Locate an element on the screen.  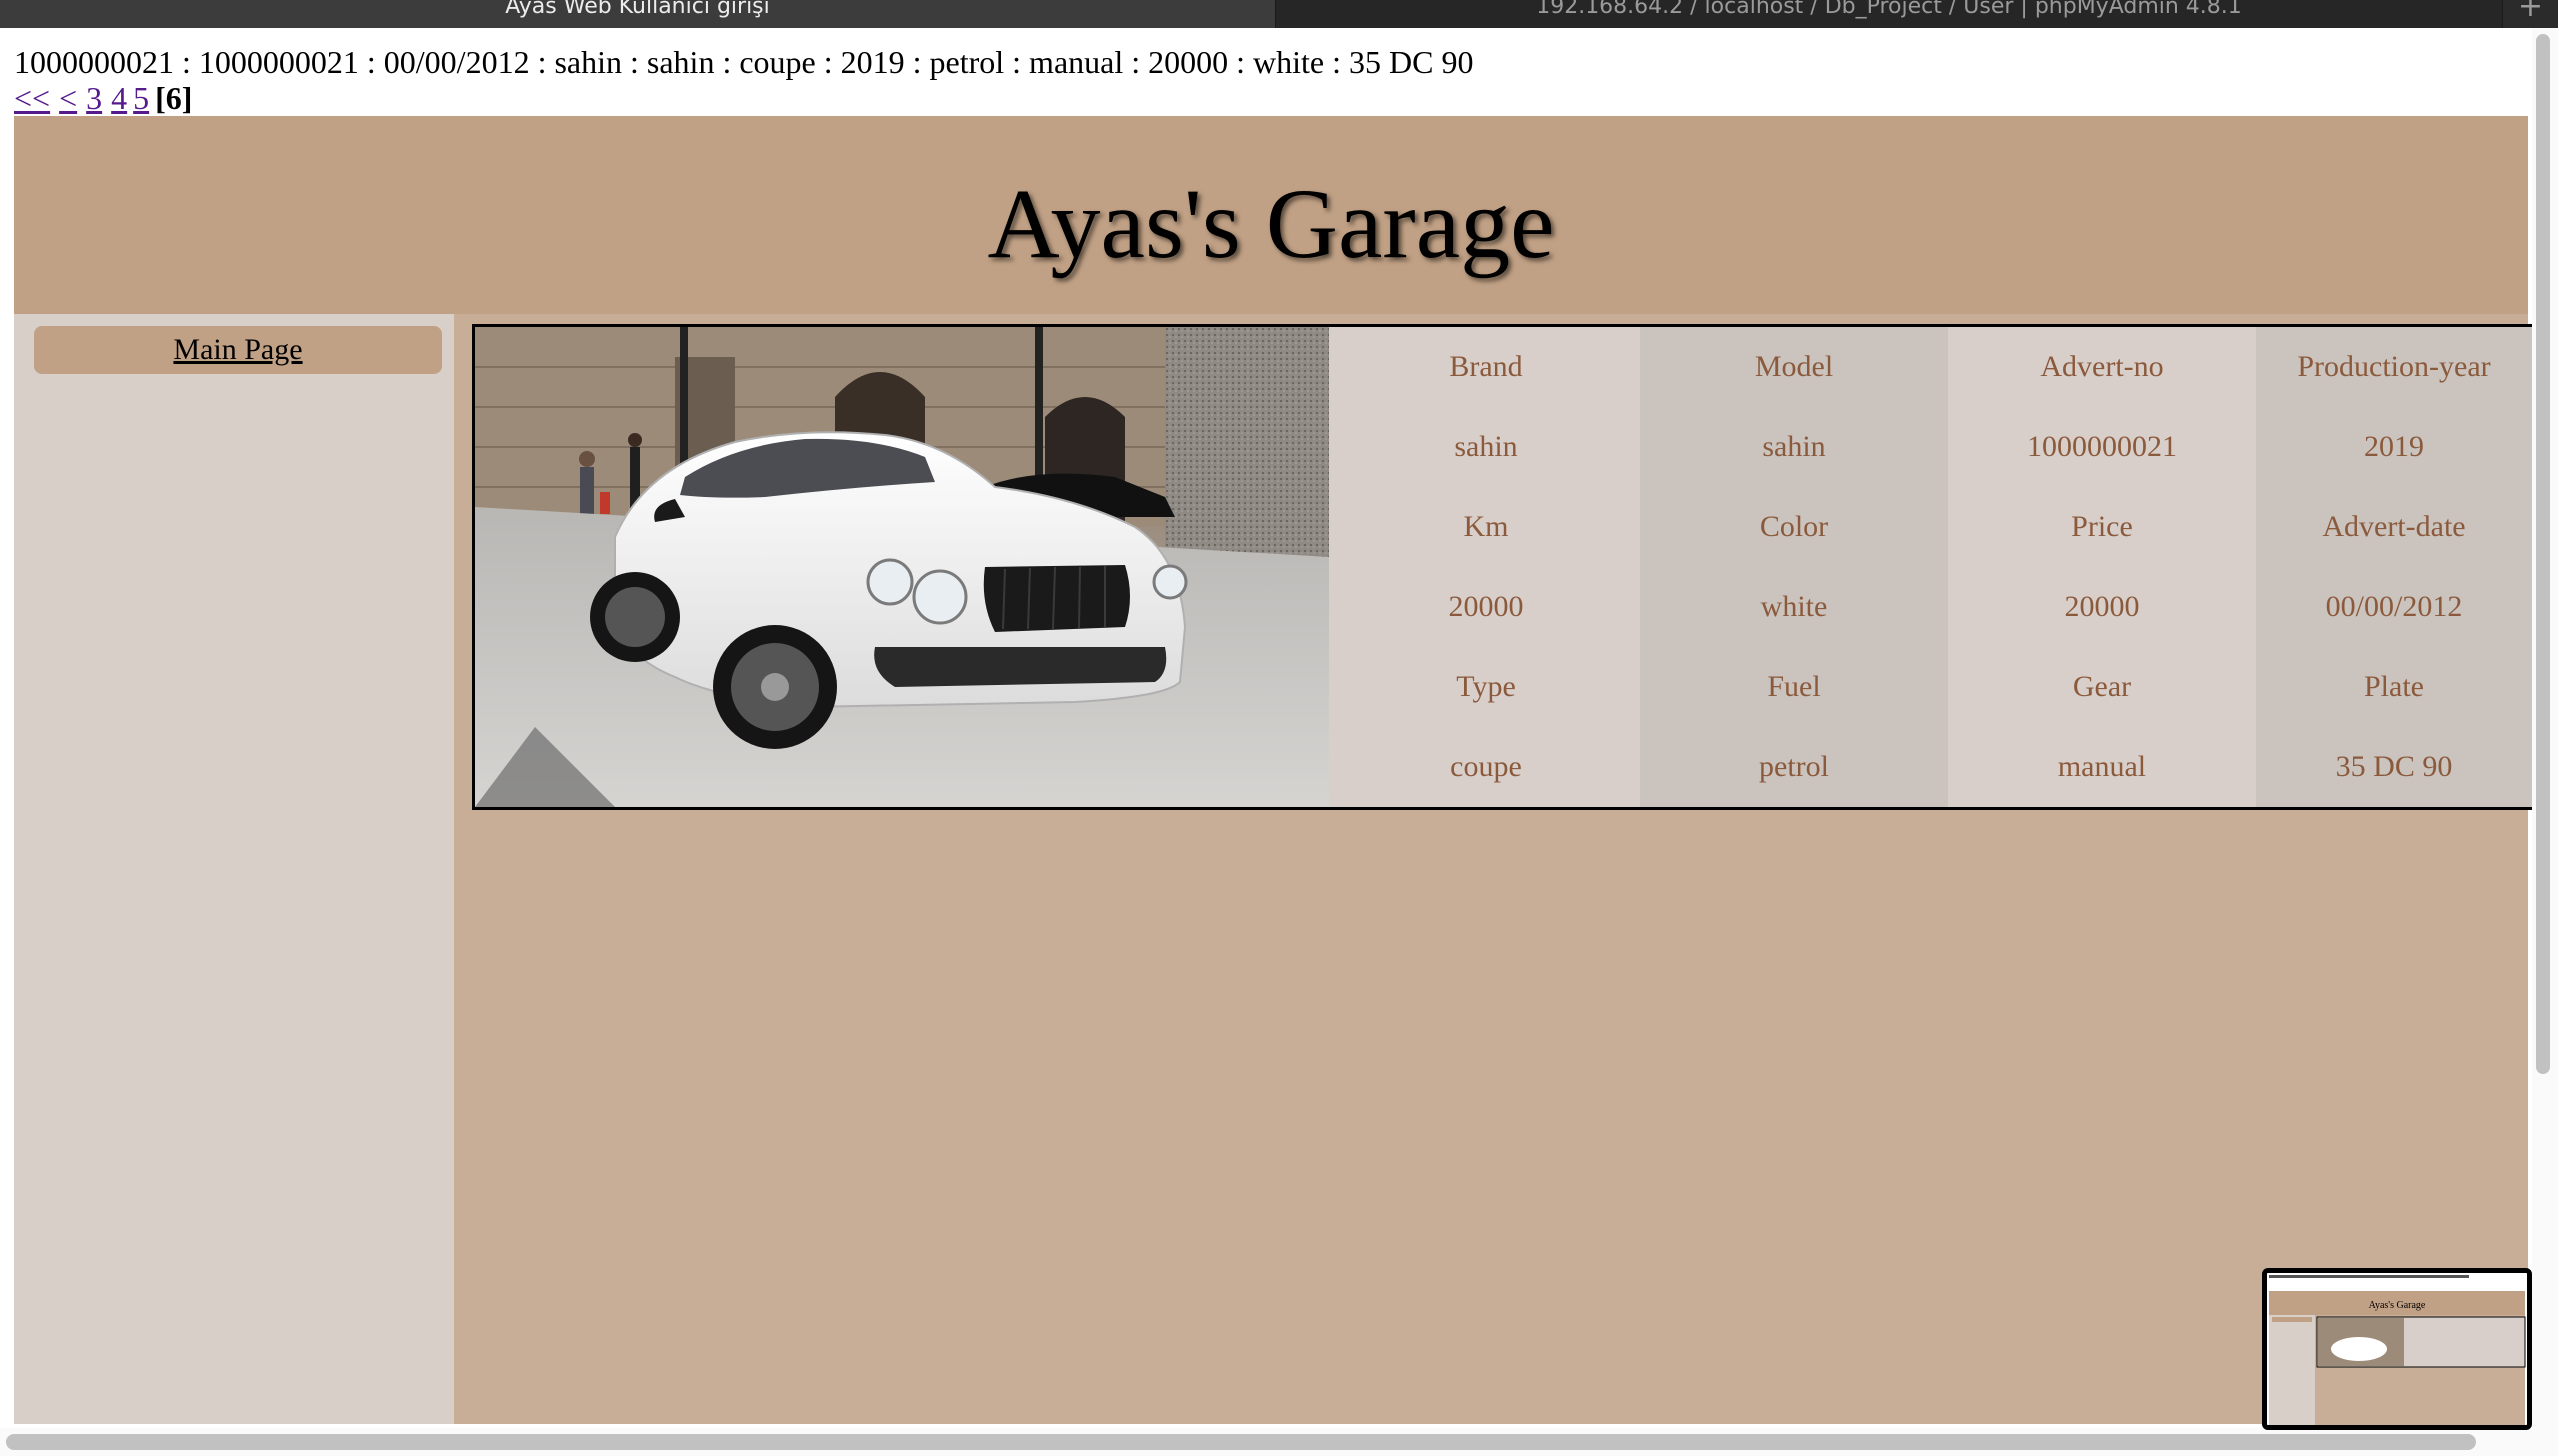
white-coupe-car-icon is located at coordinates (902, 567).